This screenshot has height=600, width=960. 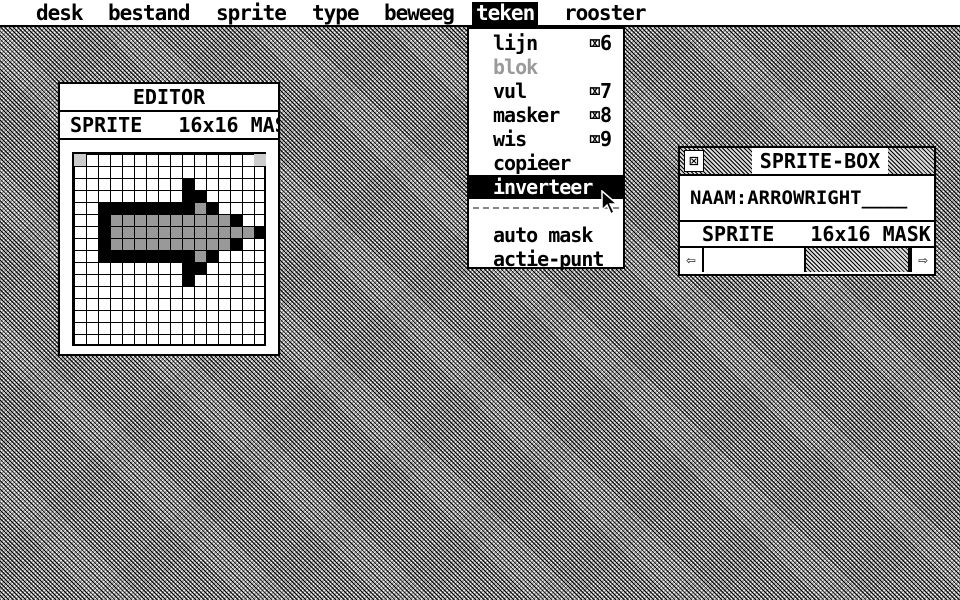 What do you see at coordinates (600, 43) in the screenshot?
I see `shortcut-label: ⌧6` at bounding box center [600, 43].